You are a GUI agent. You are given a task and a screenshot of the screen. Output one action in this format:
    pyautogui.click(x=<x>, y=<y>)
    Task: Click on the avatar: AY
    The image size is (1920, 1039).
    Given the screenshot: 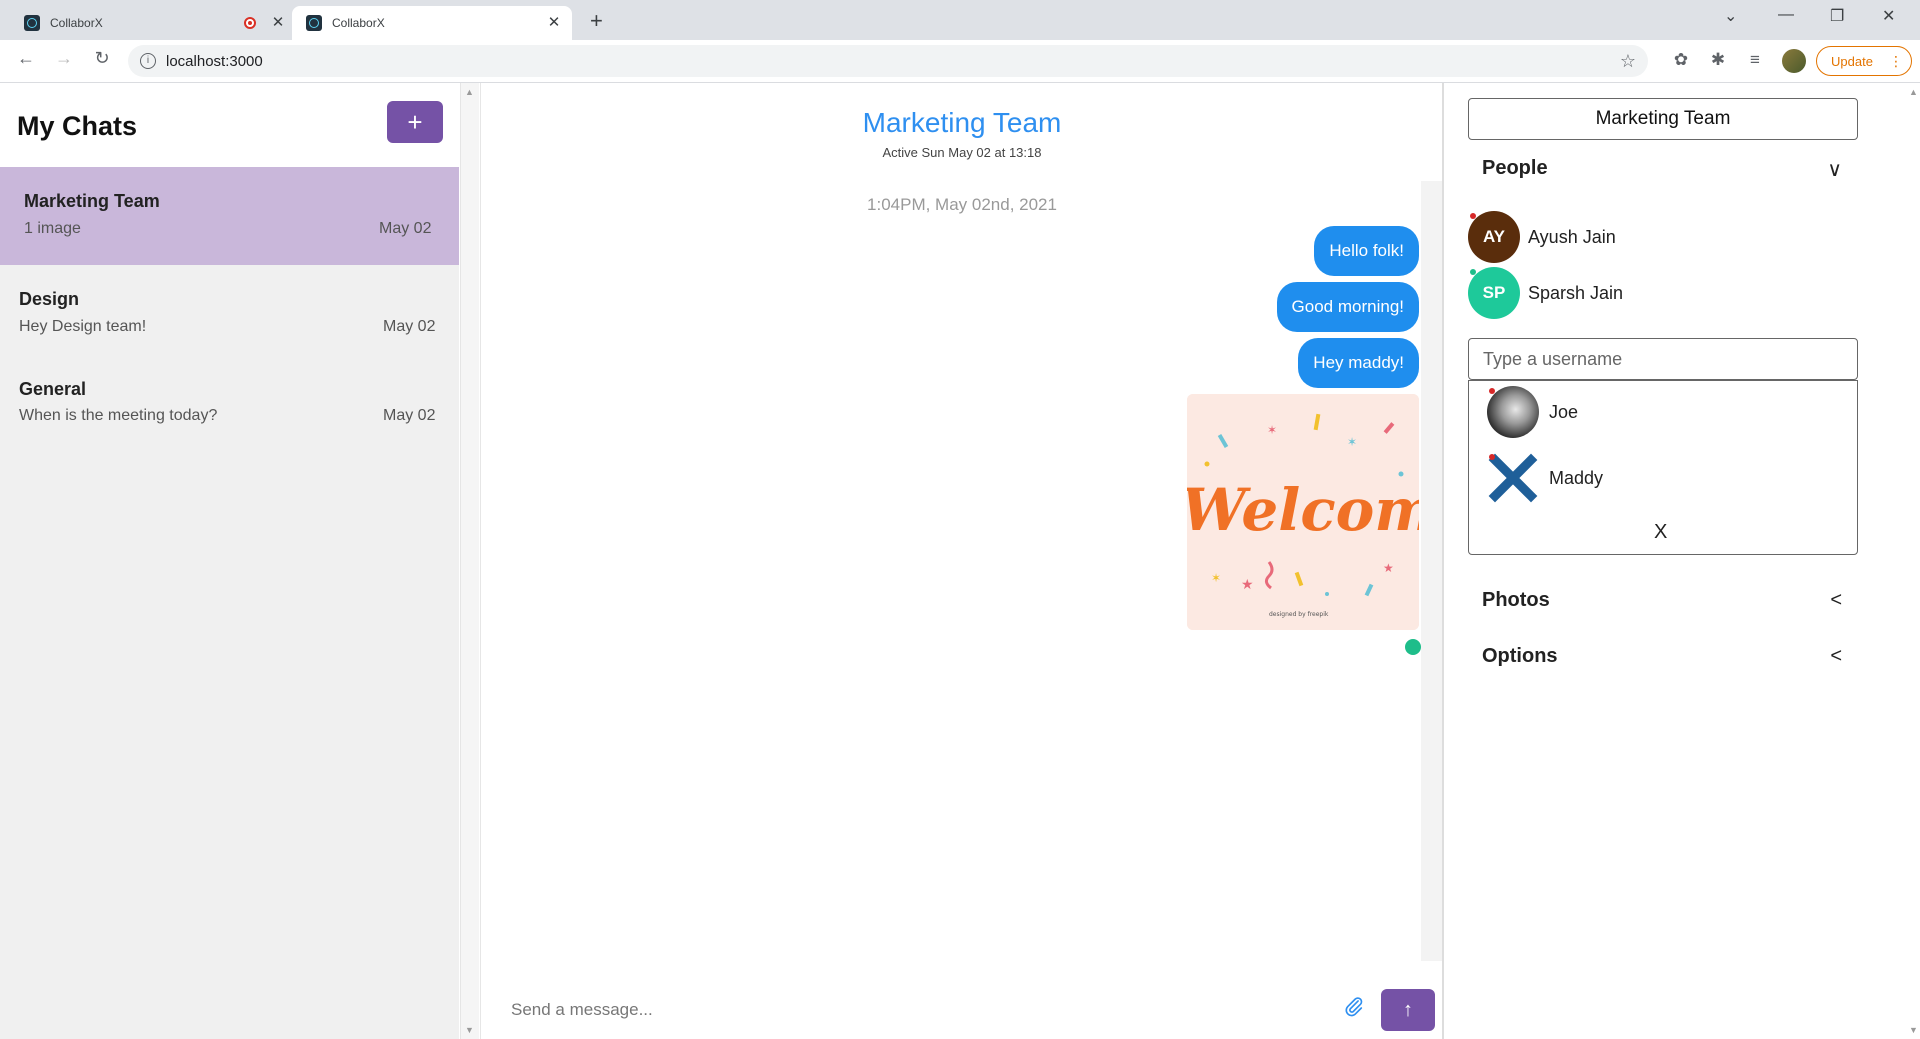 What is the action you would take?
    pyautogui.click(x=1494, y=237)
    